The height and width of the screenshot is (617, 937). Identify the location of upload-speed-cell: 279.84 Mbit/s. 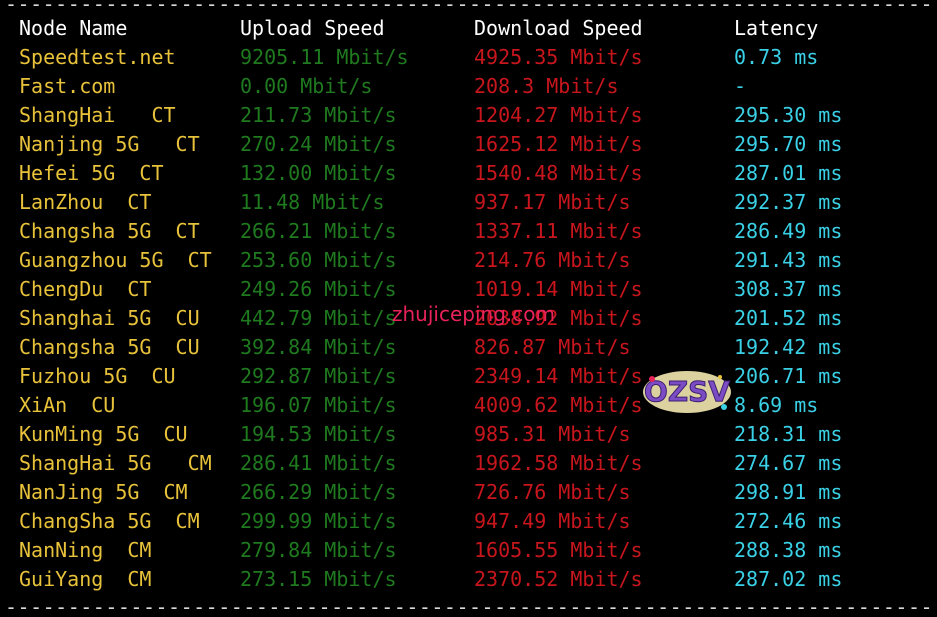
(318, 550).